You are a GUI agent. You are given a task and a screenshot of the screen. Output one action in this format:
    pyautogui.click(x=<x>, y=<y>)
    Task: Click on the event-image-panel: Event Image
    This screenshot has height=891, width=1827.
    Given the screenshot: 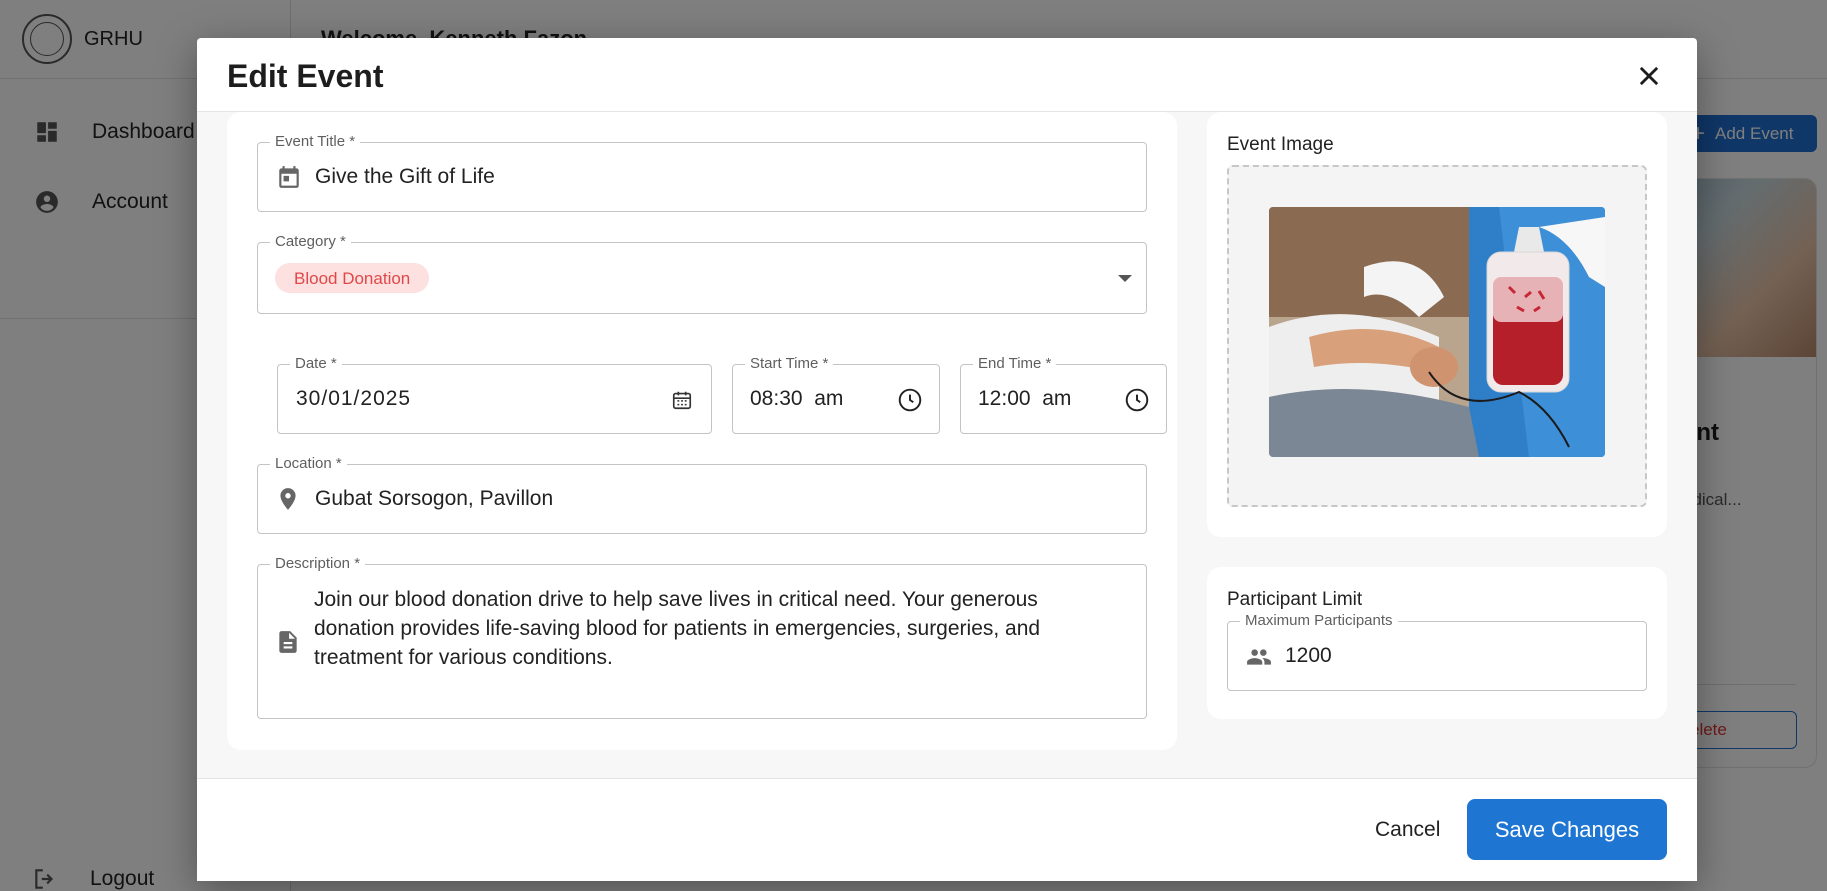 What is the action you would take?
    pyautogui.click(x=1437, y=324)
    